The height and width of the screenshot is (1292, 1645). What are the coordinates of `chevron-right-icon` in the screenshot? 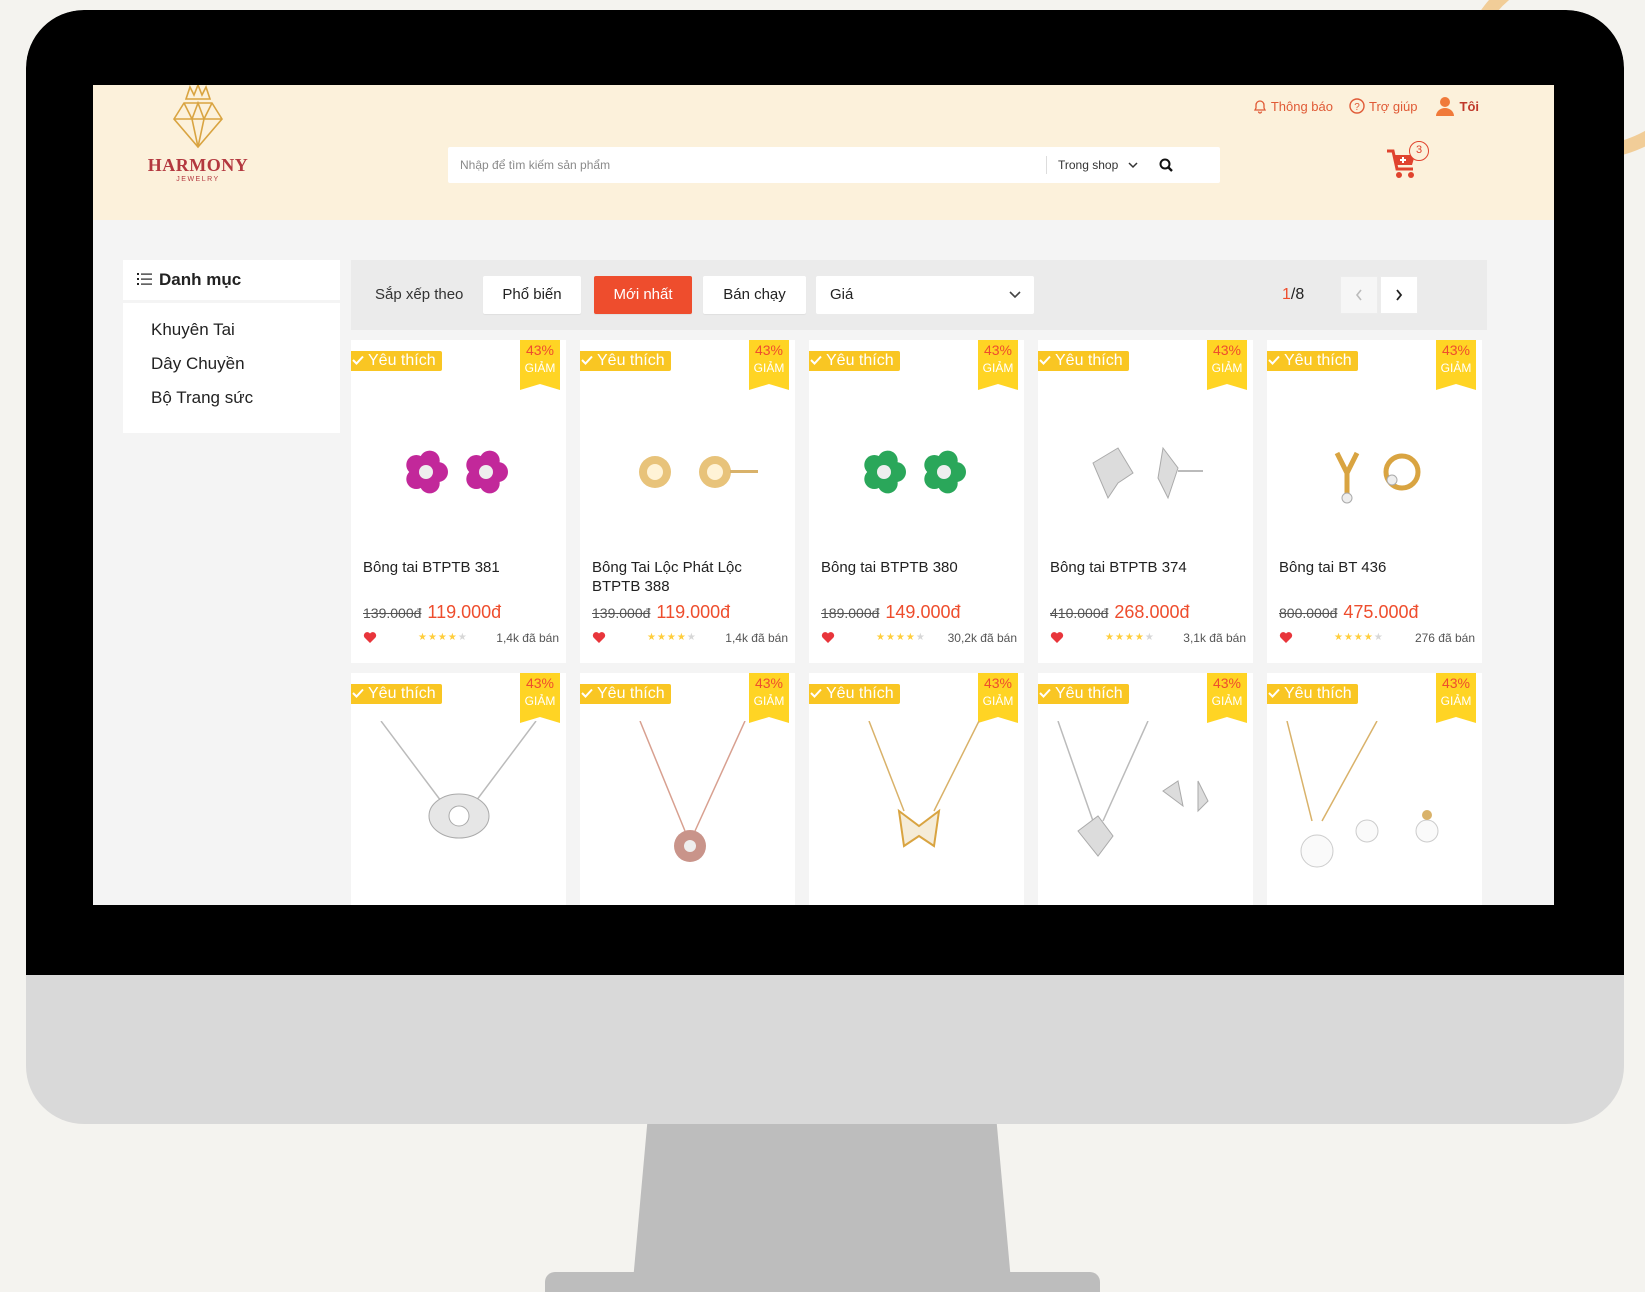 It's located at (1399, 295).